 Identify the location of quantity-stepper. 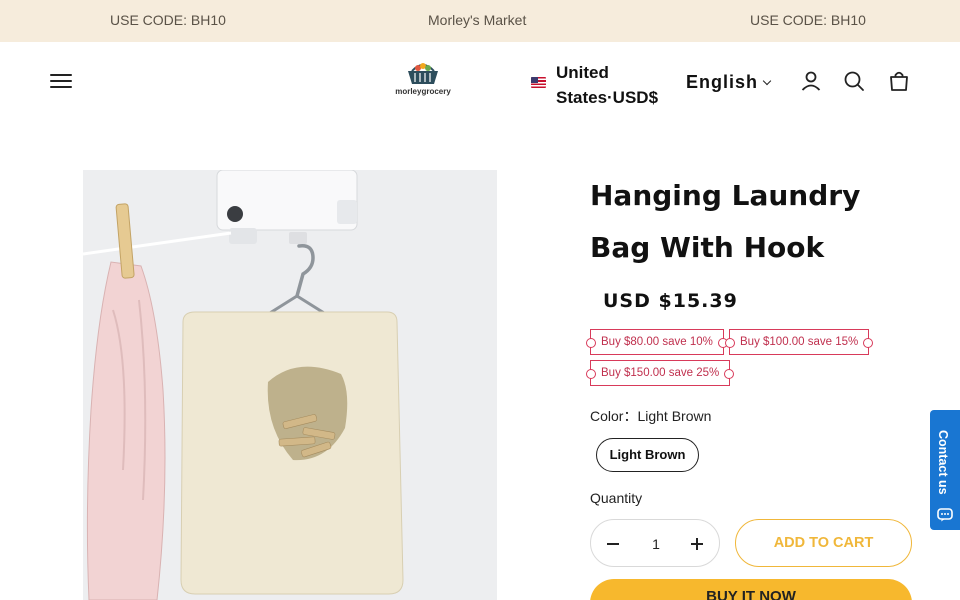
(655, 543).